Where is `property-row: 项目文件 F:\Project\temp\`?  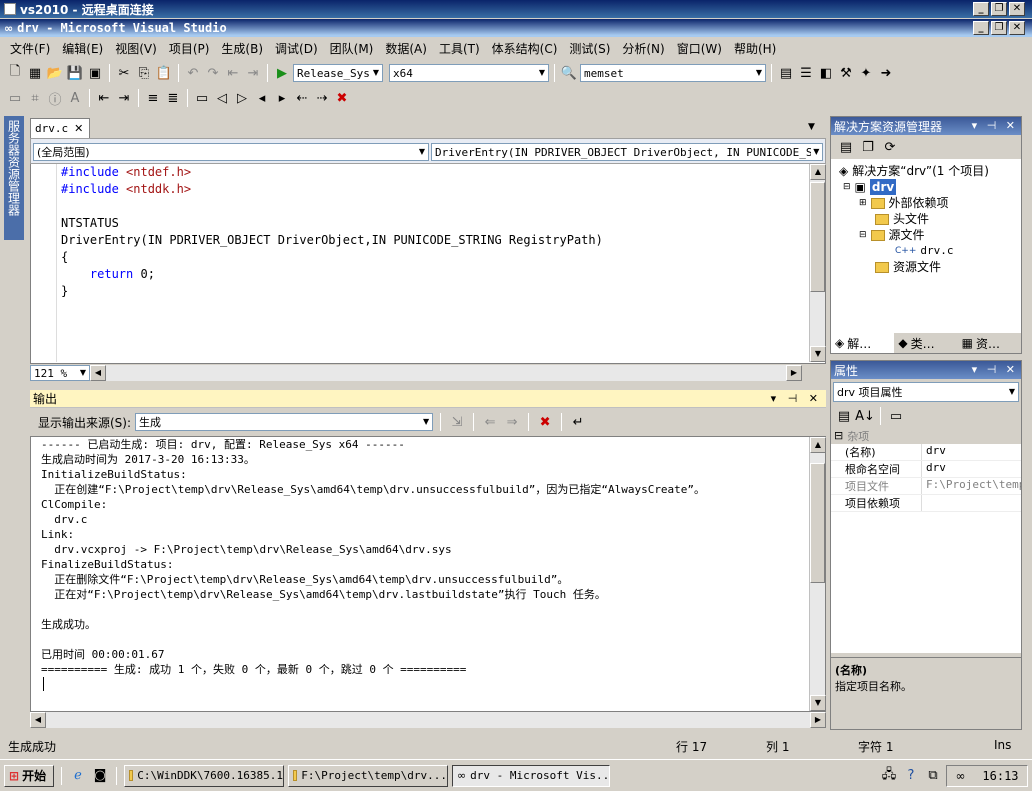
property-row: 项目文件 F:\Project\temp\ is located at coordinates (926, 486).